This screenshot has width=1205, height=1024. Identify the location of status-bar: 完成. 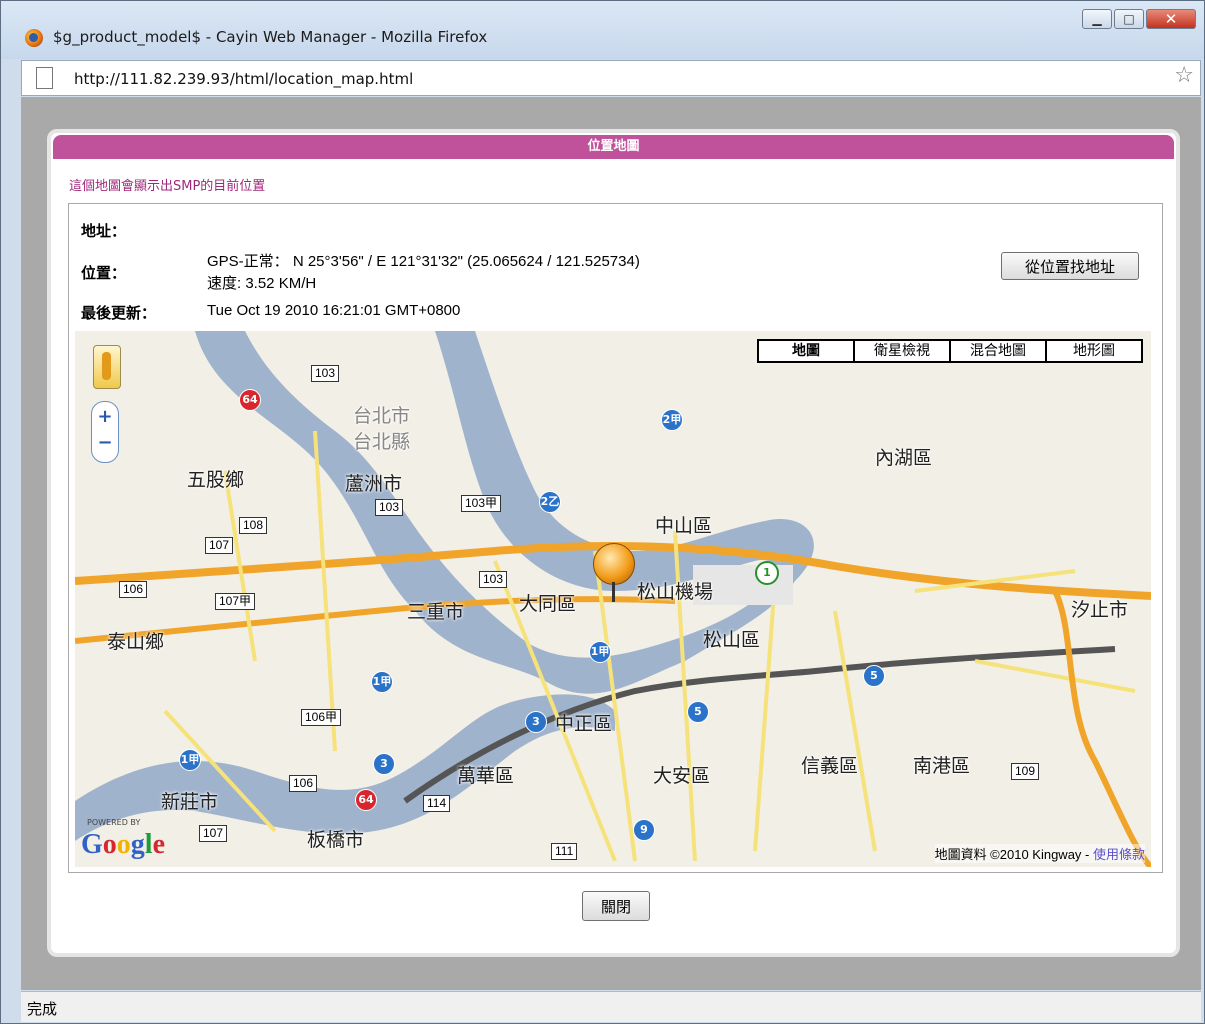
(611, 1006).